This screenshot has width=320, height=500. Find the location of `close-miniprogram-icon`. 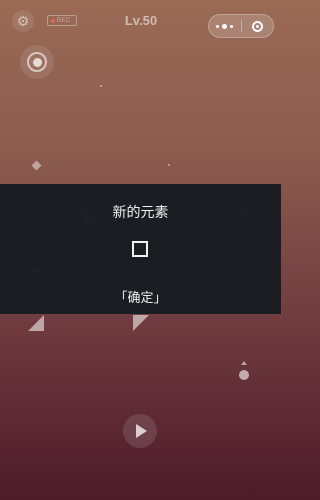

close-miniprogram-icon is located at coordinates (257, 26).